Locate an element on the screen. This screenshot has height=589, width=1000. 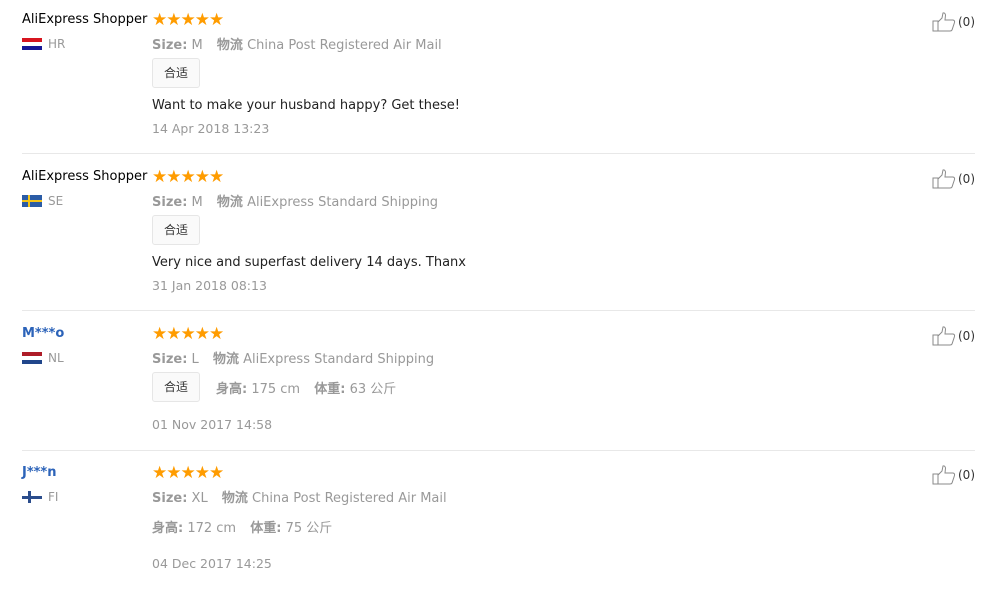
country-code: FI is located at coordinates (53, 497).